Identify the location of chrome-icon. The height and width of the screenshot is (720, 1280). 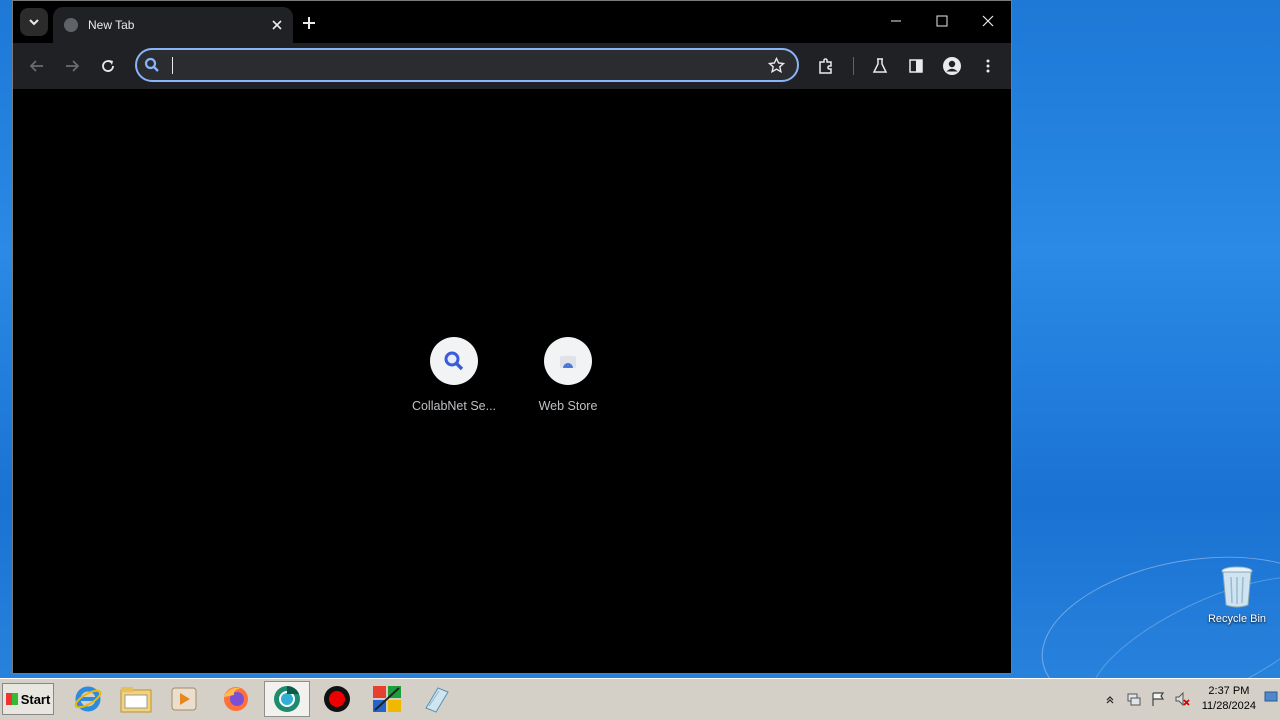
(287, 699).